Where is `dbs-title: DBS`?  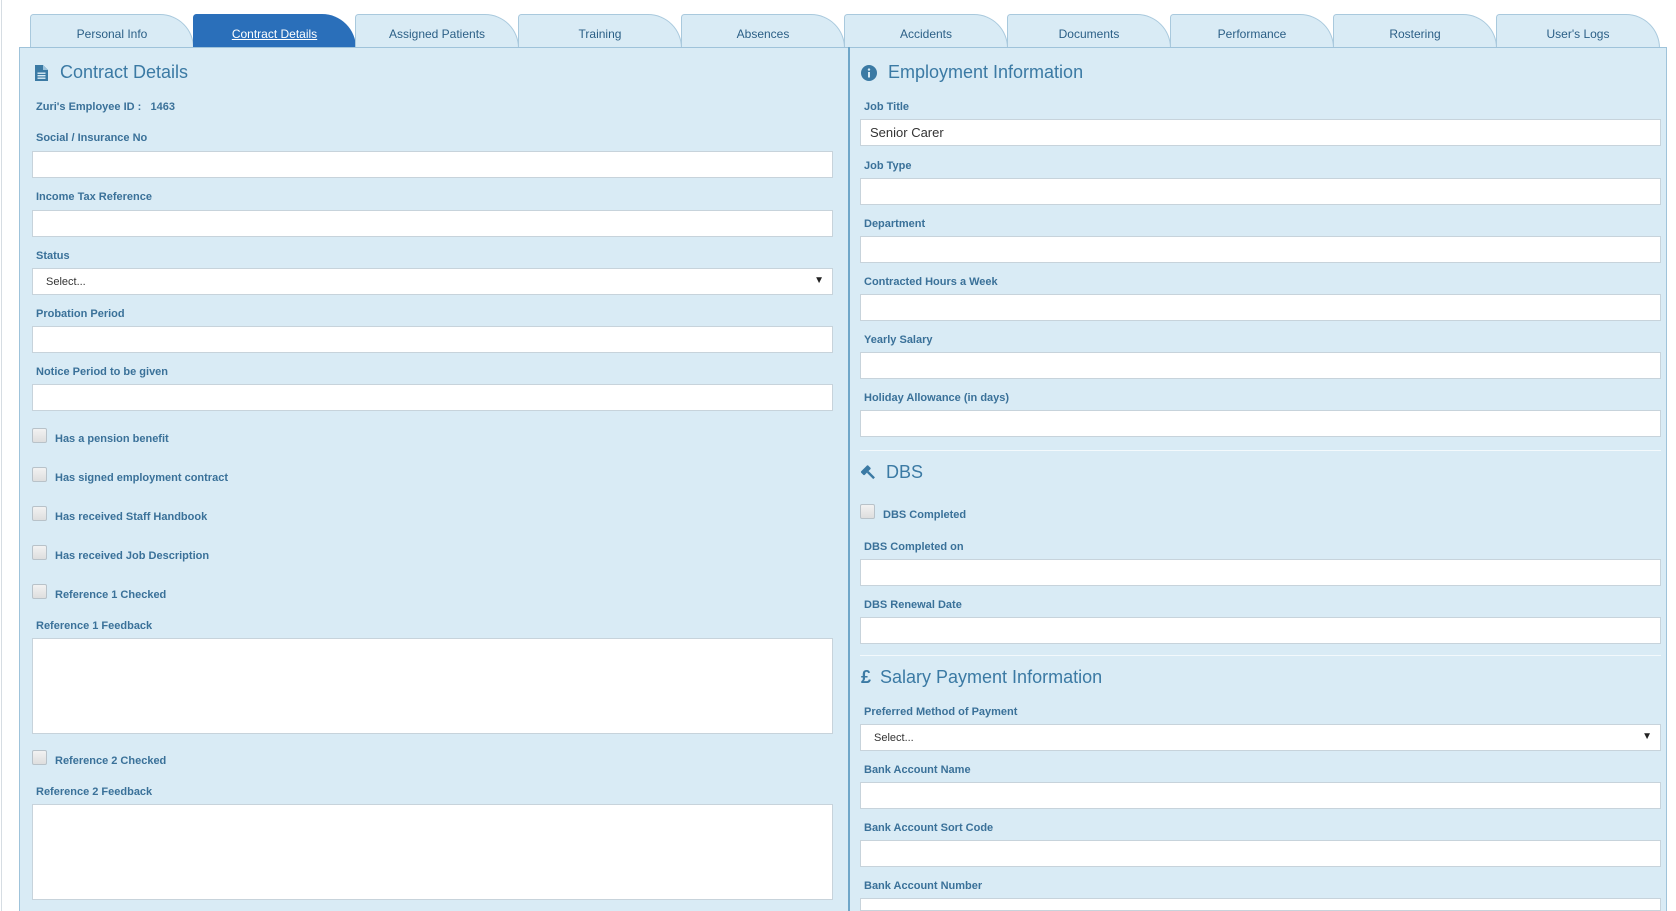 dbs-title: DBS is located at coordinates (891, 472).